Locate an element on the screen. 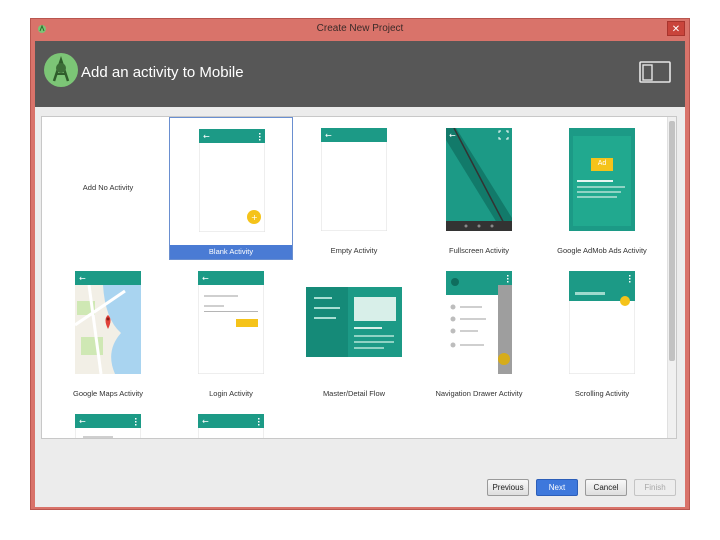  admob-activity-thumbnail is located at coordinates (602, 179).